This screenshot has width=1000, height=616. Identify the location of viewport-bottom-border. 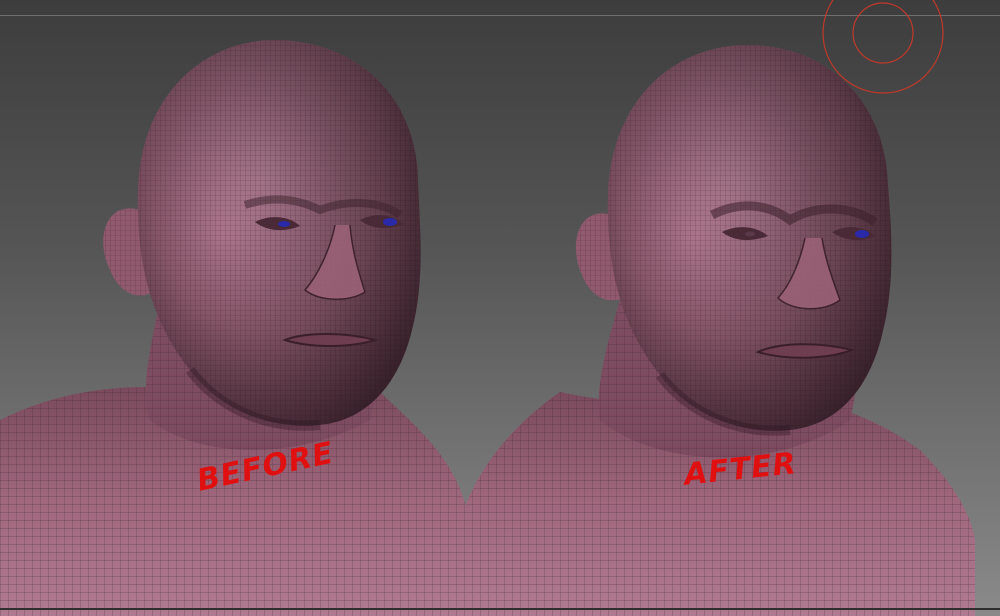
(500, 609).